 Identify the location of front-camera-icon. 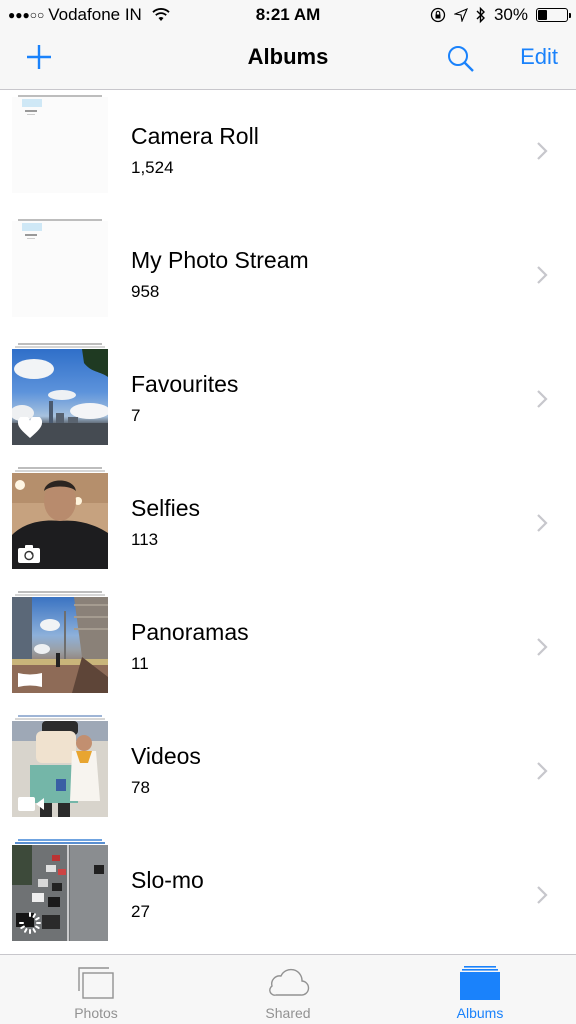
(29, 554).